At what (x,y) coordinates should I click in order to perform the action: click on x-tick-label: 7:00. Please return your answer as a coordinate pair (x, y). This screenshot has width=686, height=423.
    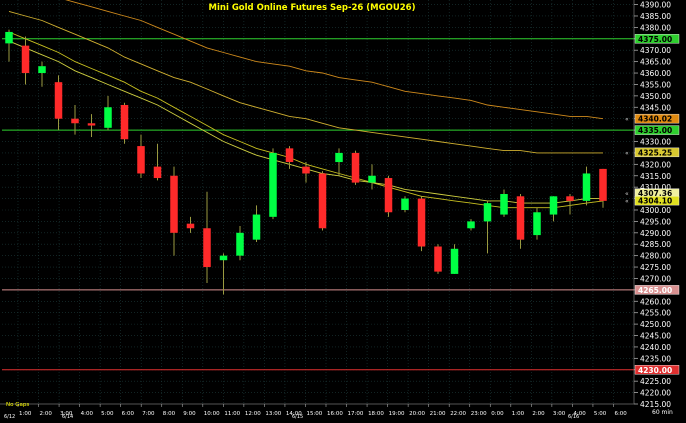
    Looking at the image, I should click on (148, 414).